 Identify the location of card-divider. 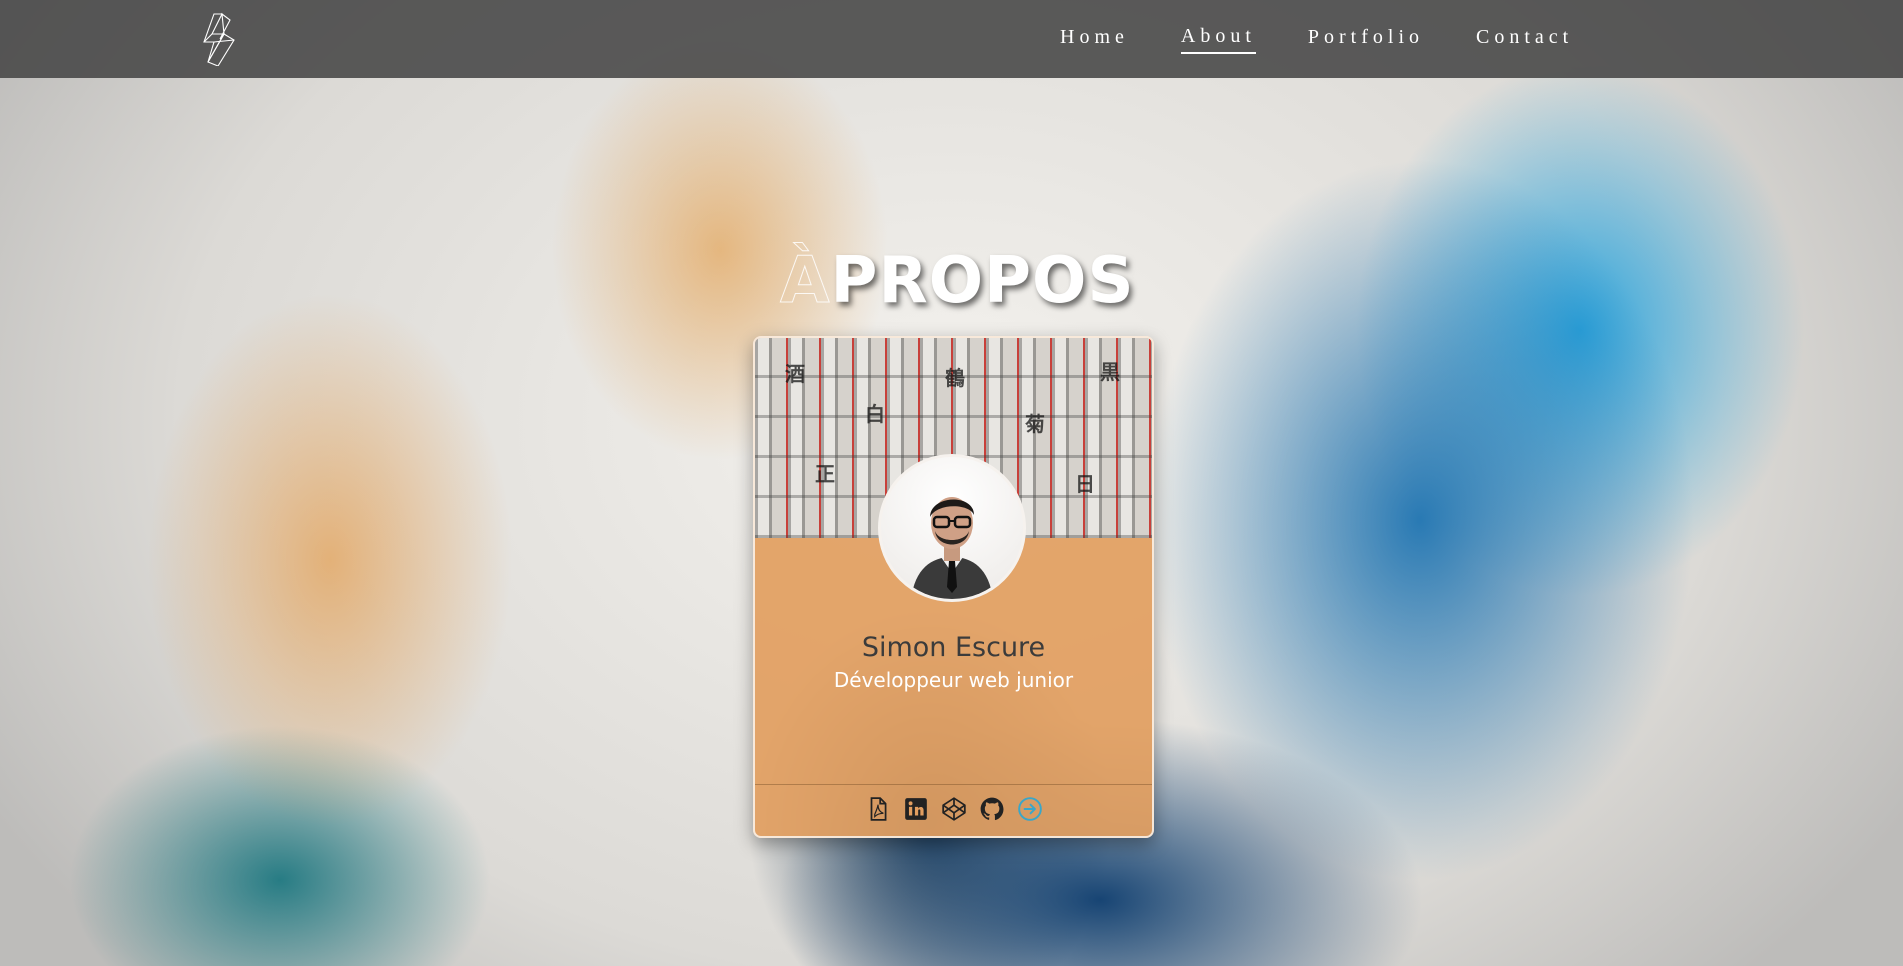
(953, 784).